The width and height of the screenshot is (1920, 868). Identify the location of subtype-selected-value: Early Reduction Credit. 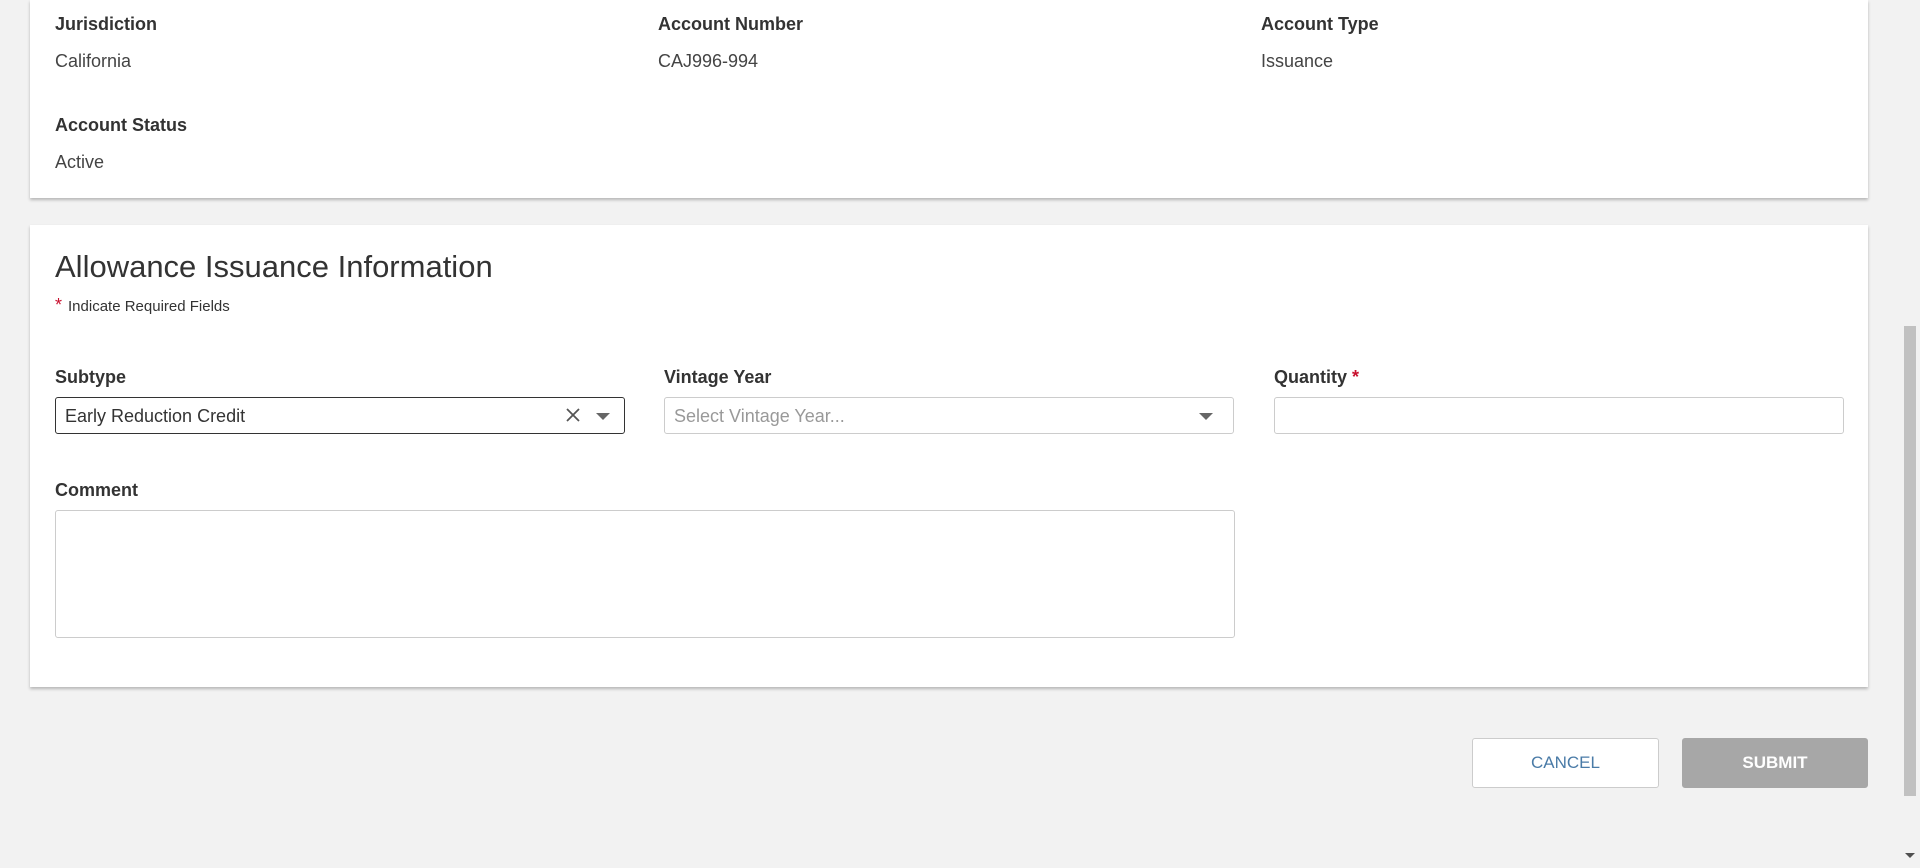
(155, 416).